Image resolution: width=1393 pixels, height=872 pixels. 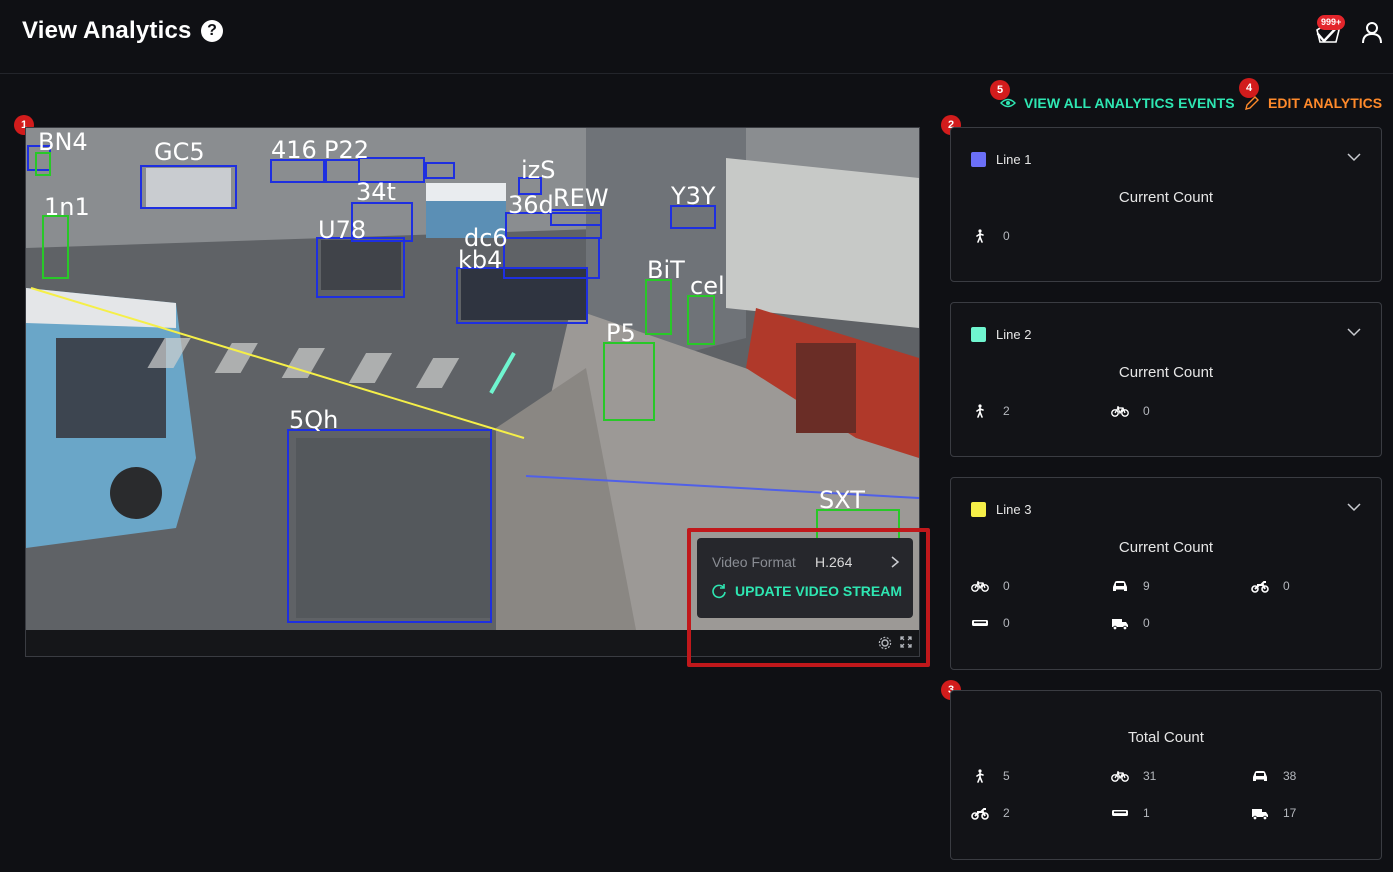 What do you see at coordinates (1130, 586) in the screenshot?
I see `count-item: 9` at bounding box center [1130, 586].